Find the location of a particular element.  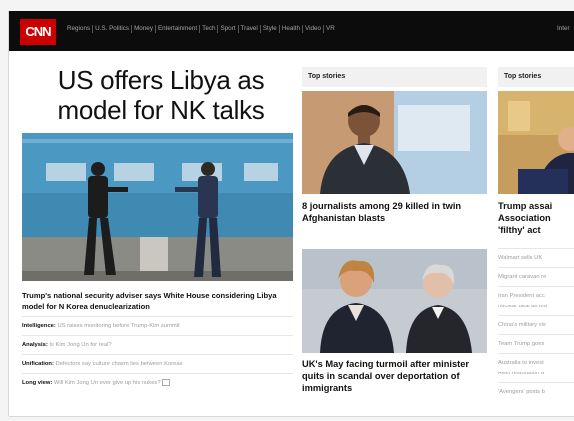

list-item: China's military vis is located at coordinates (536, 324).